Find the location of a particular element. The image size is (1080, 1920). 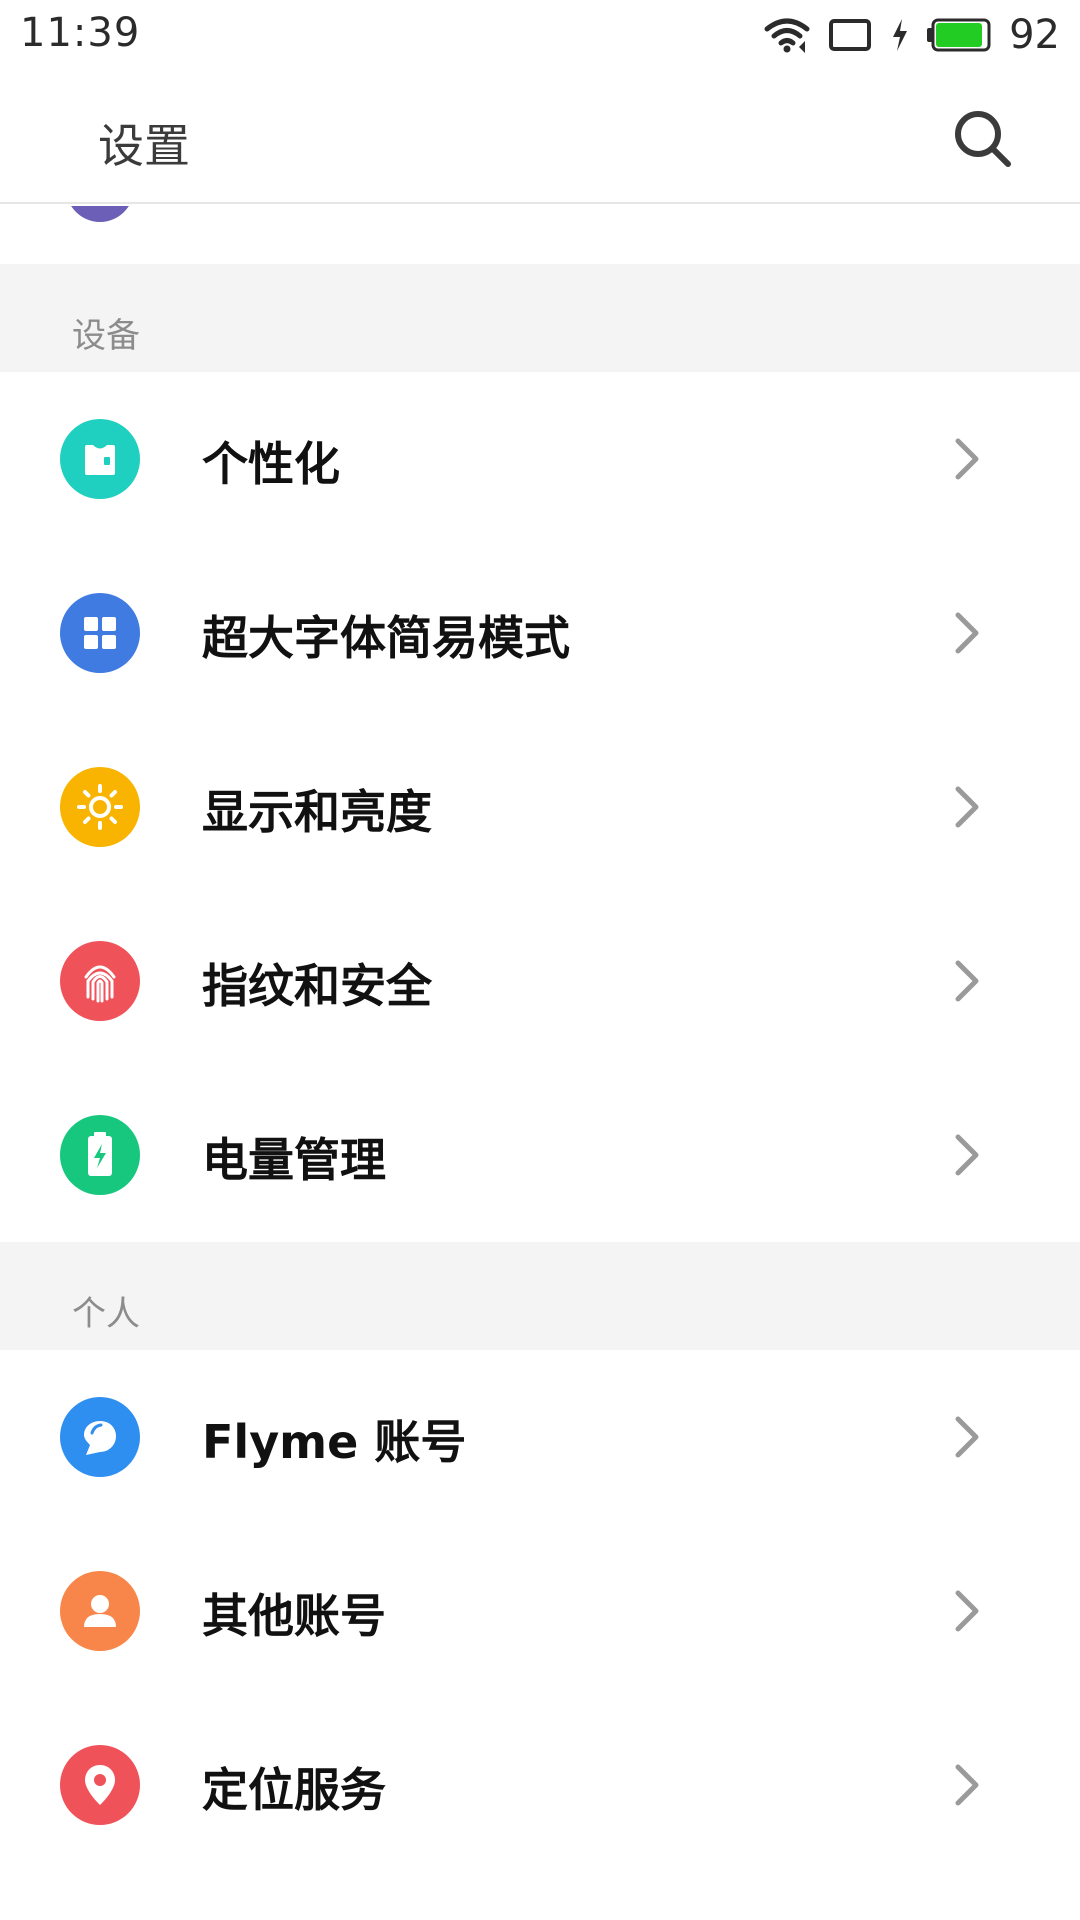

settings-item-label: Flyme 账号 is located at coordinates (334, 1442).